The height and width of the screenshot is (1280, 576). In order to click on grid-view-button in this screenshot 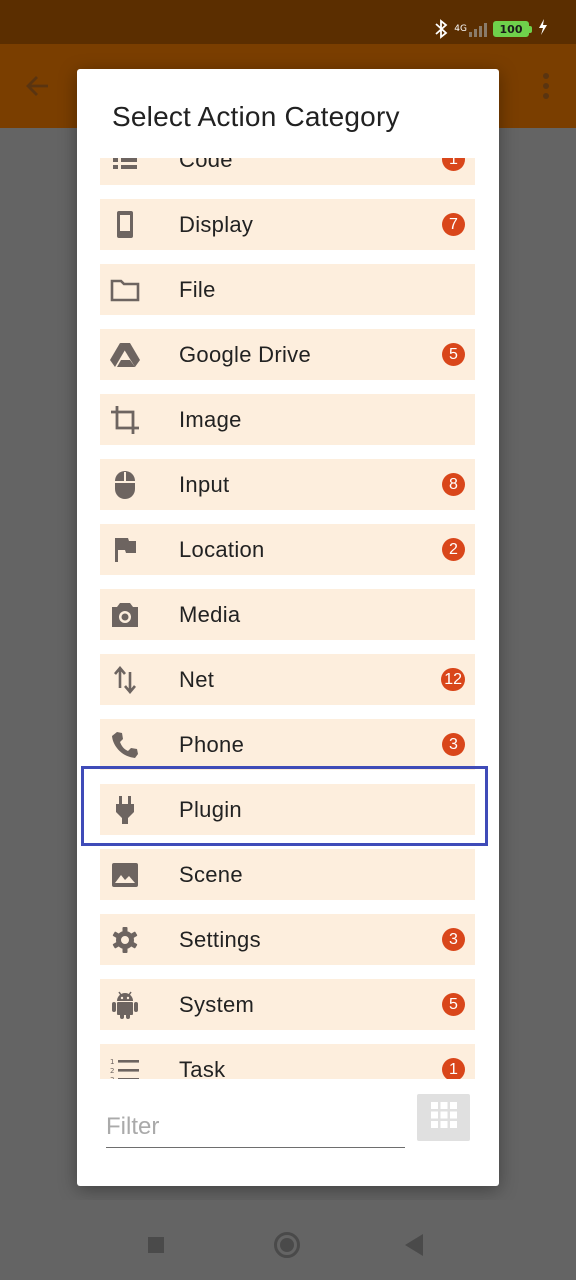, I will do `click(443, 1117)`.